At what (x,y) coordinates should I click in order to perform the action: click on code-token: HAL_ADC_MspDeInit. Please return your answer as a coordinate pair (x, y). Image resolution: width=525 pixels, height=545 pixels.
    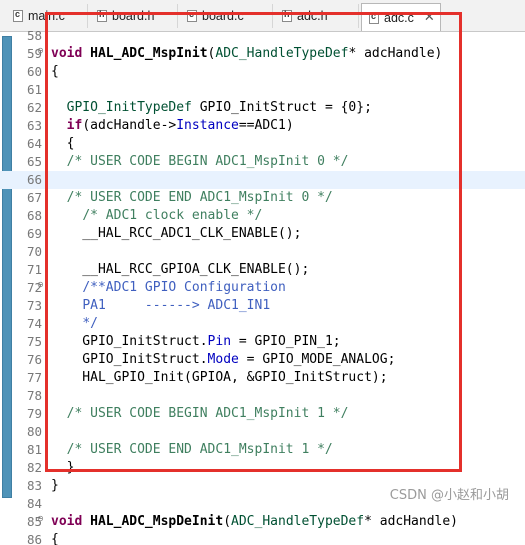
    Looking at the image, I should click on (157, 521).